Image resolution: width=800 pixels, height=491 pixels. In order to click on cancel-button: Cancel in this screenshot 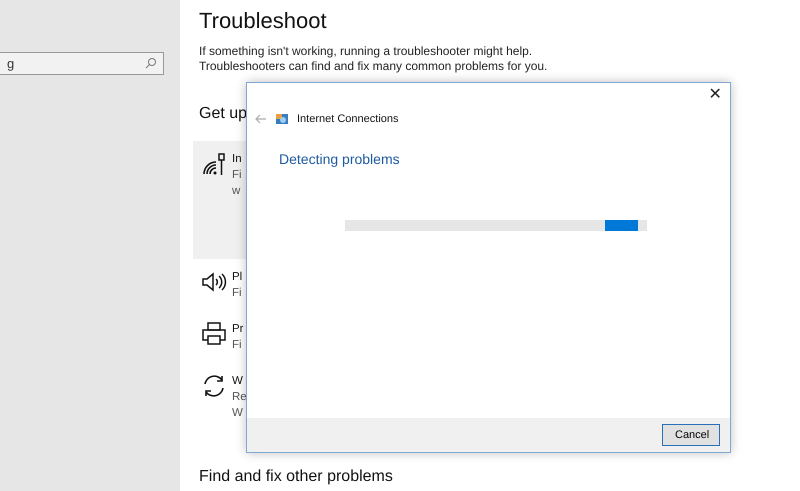, I will do `click(691, 435)`.